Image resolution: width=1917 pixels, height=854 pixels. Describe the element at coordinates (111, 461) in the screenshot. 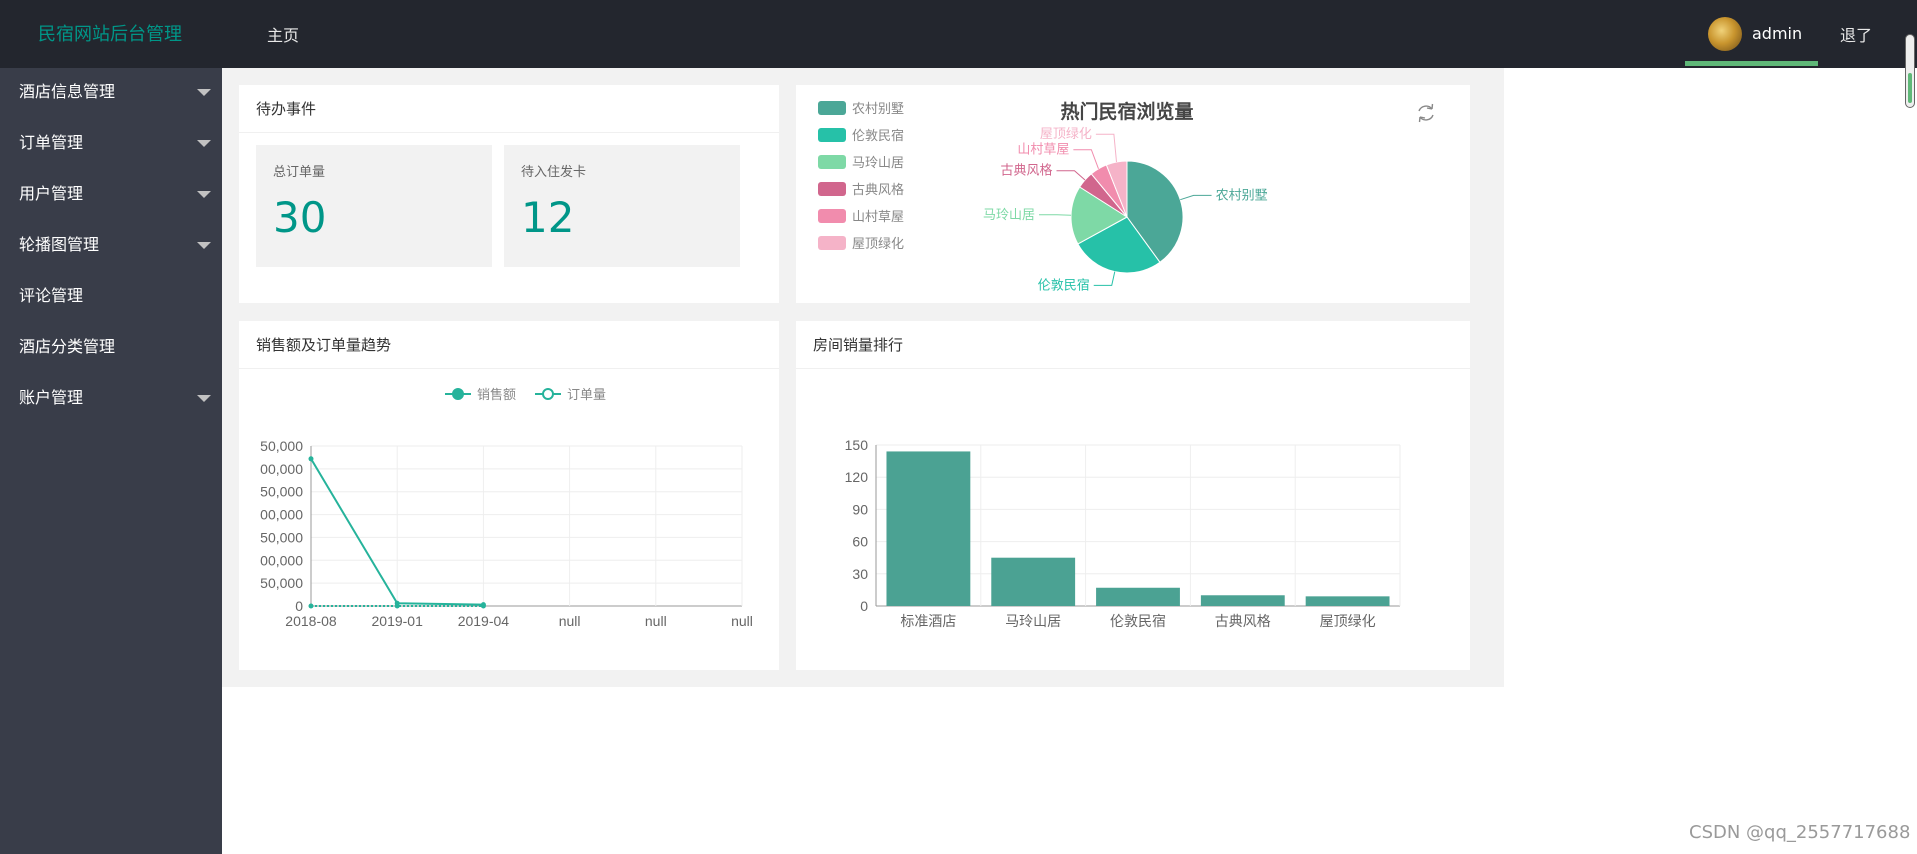

I see `sidebar: 酒店信息管理 订单管理 用户管理 轮播图管理 评论管理 酒店分类管理 账户管理` at that location.